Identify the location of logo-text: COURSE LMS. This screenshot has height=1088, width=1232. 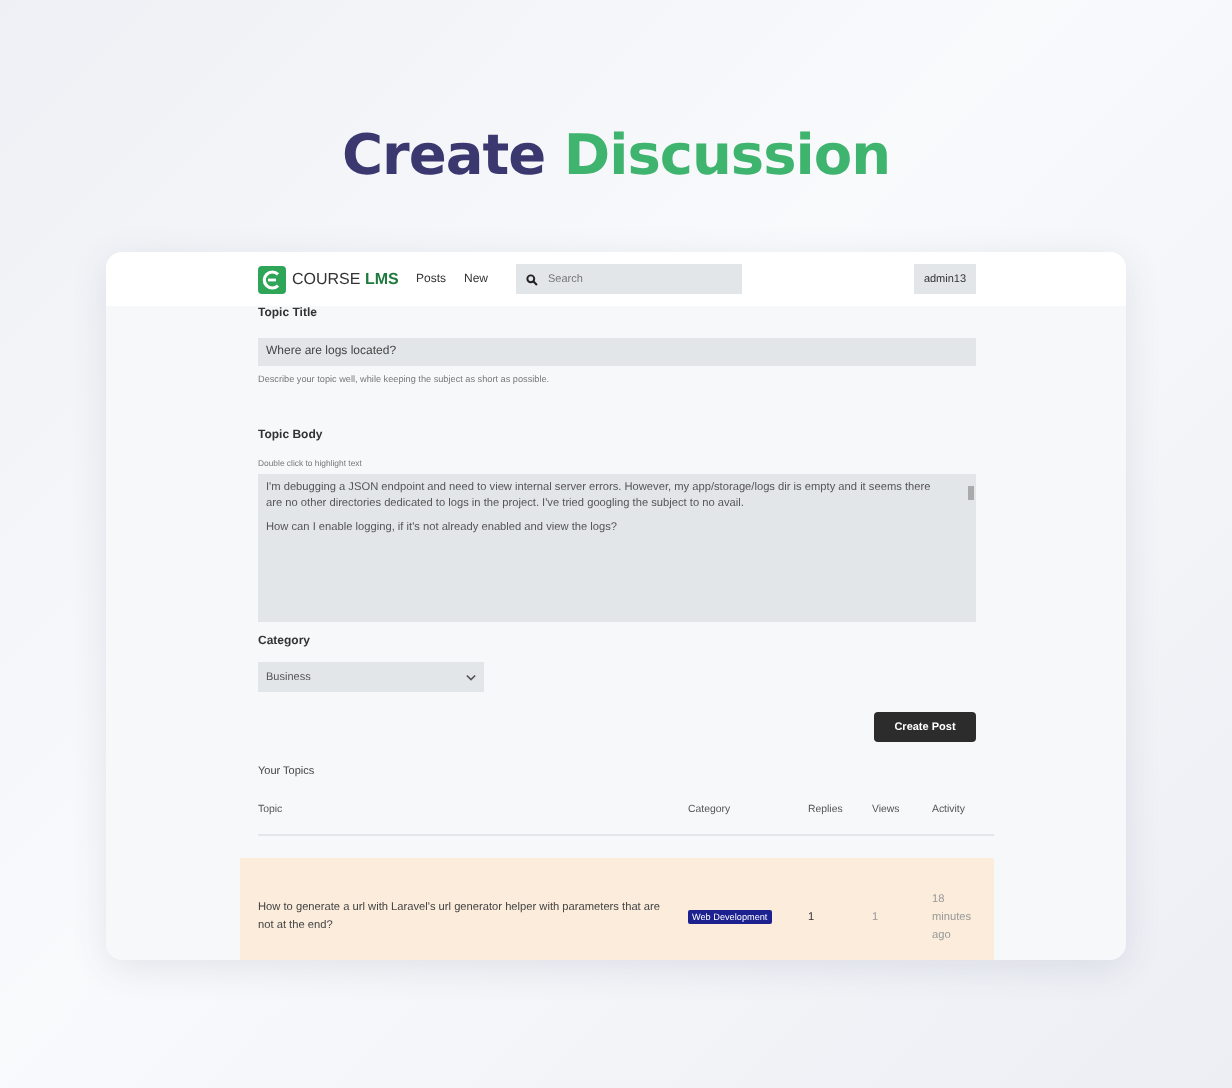
(345, 279).